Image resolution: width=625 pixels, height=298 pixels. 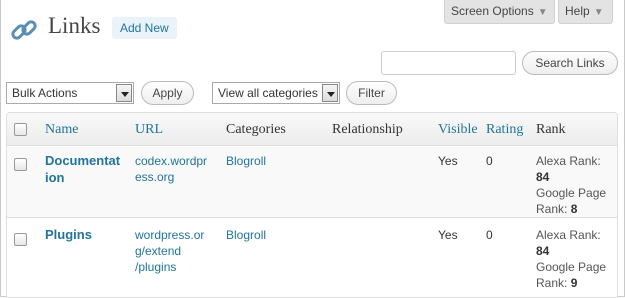 What do you see at coordinates (575, 259) in the screenshot?
I see `rank-value: Alexa Rank: 84 Google Page Rank: 9` at bounding box center [575, 259].